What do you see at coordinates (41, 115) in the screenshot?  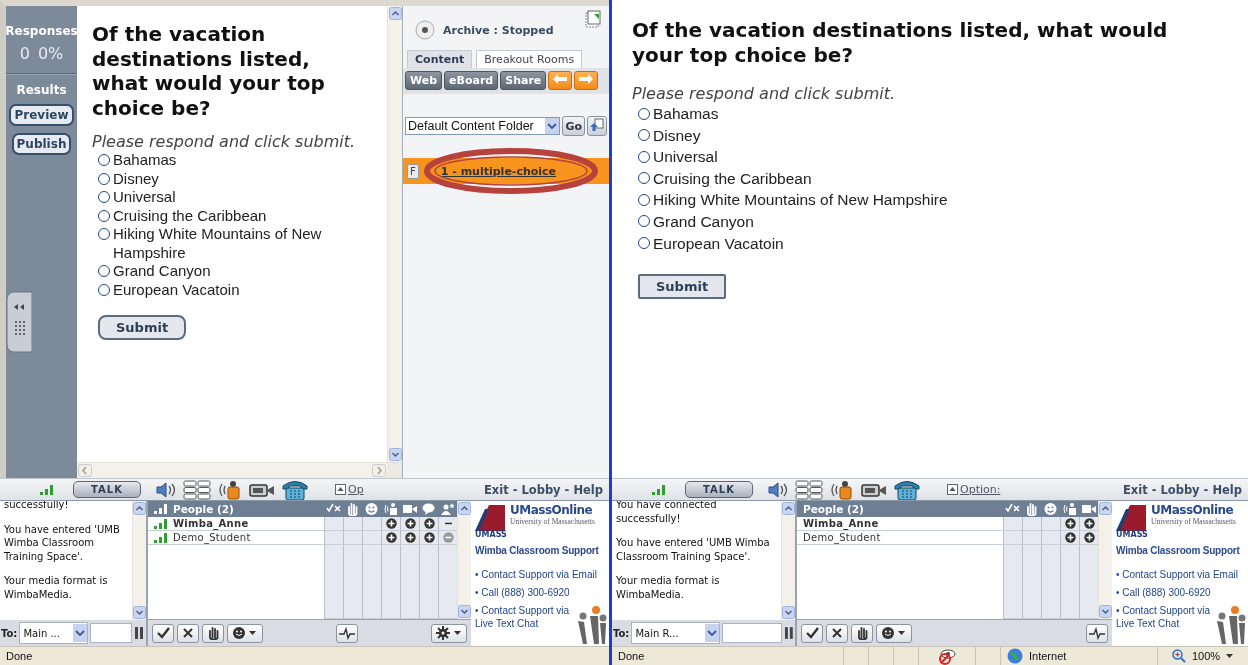 I see `results-button: Preview` at bounding box center [41, 115].